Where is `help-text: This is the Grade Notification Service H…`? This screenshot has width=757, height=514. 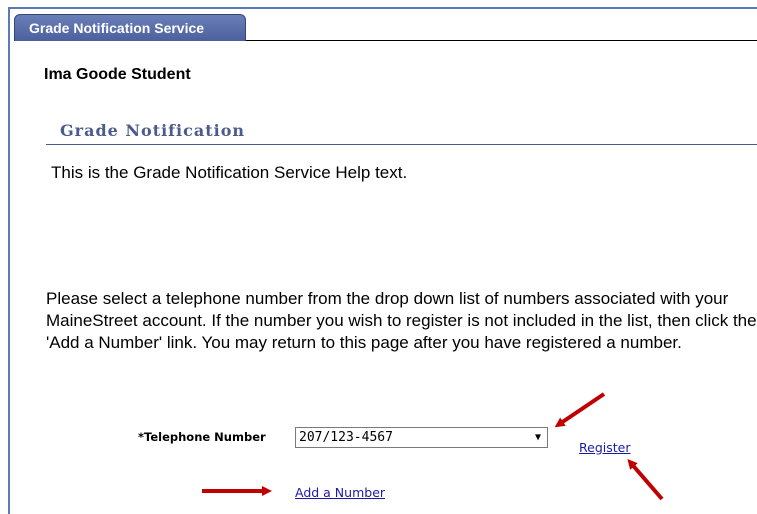 help-text: This is the Grade Notification Service H… is located at coordinates (229, 172).